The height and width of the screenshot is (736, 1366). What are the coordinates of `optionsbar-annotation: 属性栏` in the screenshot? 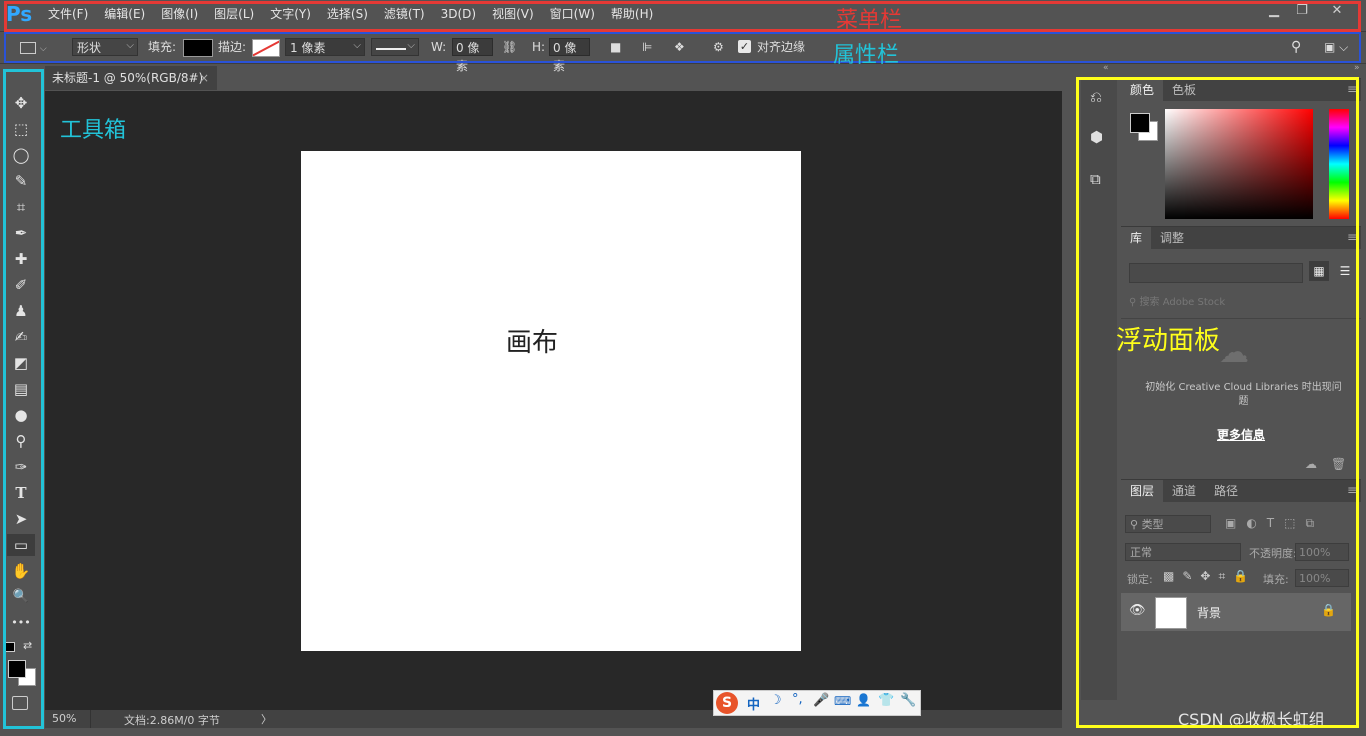 It's located at (866, 55).